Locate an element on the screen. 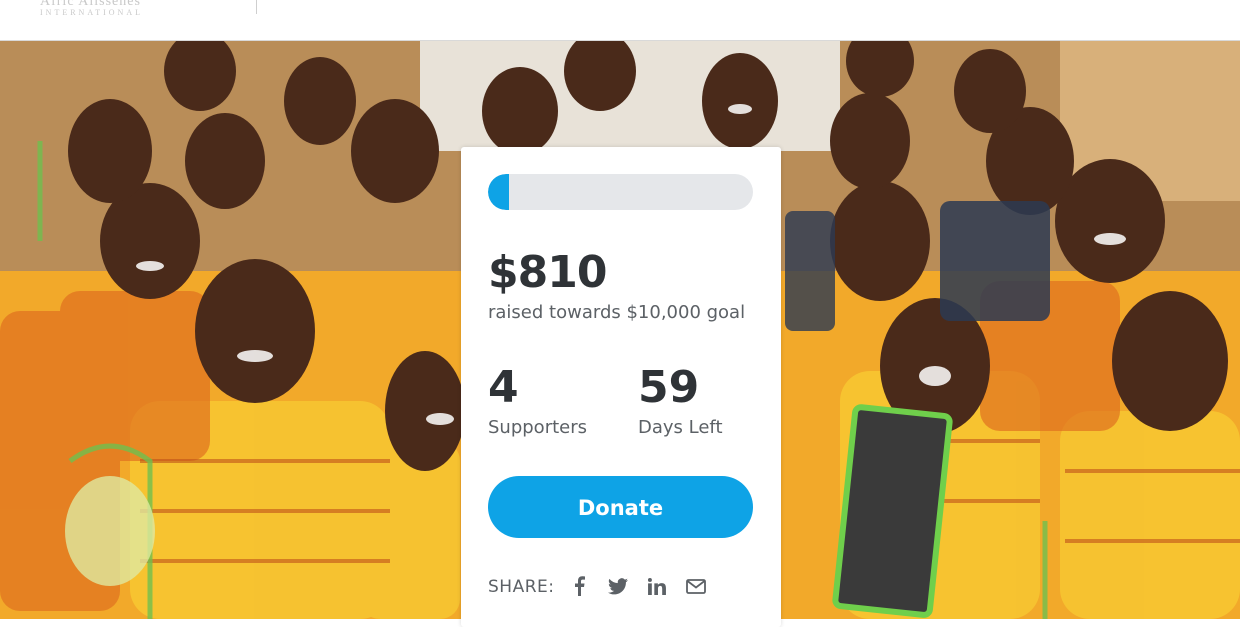  twitter-icon is located at coordinates (618, 586).